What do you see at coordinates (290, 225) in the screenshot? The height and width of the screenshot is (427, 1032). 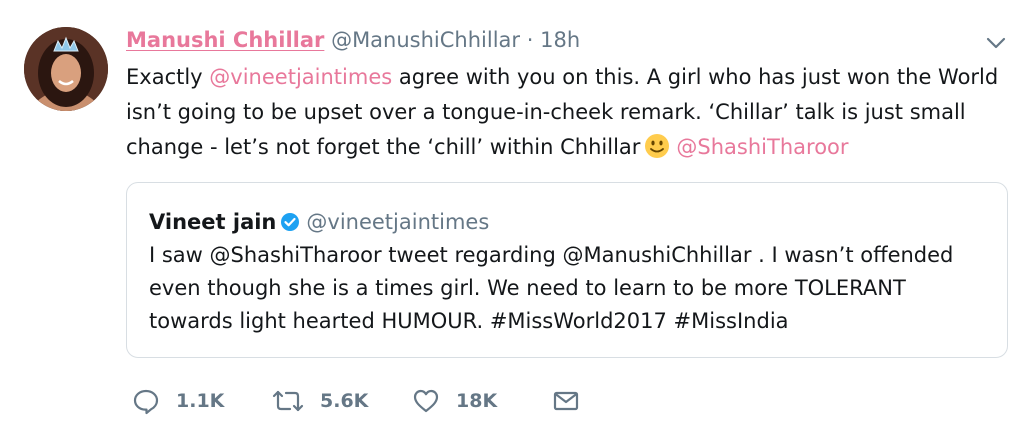 I see `verified-badge-icon` at bounding box center [290, 225].